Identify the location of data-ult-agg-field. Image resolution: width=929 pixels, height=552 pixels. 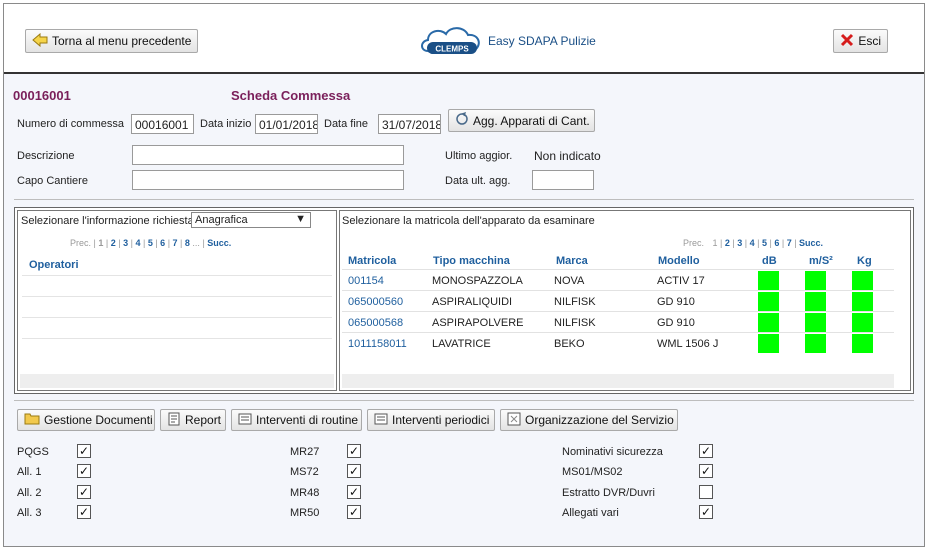
(563, 180).